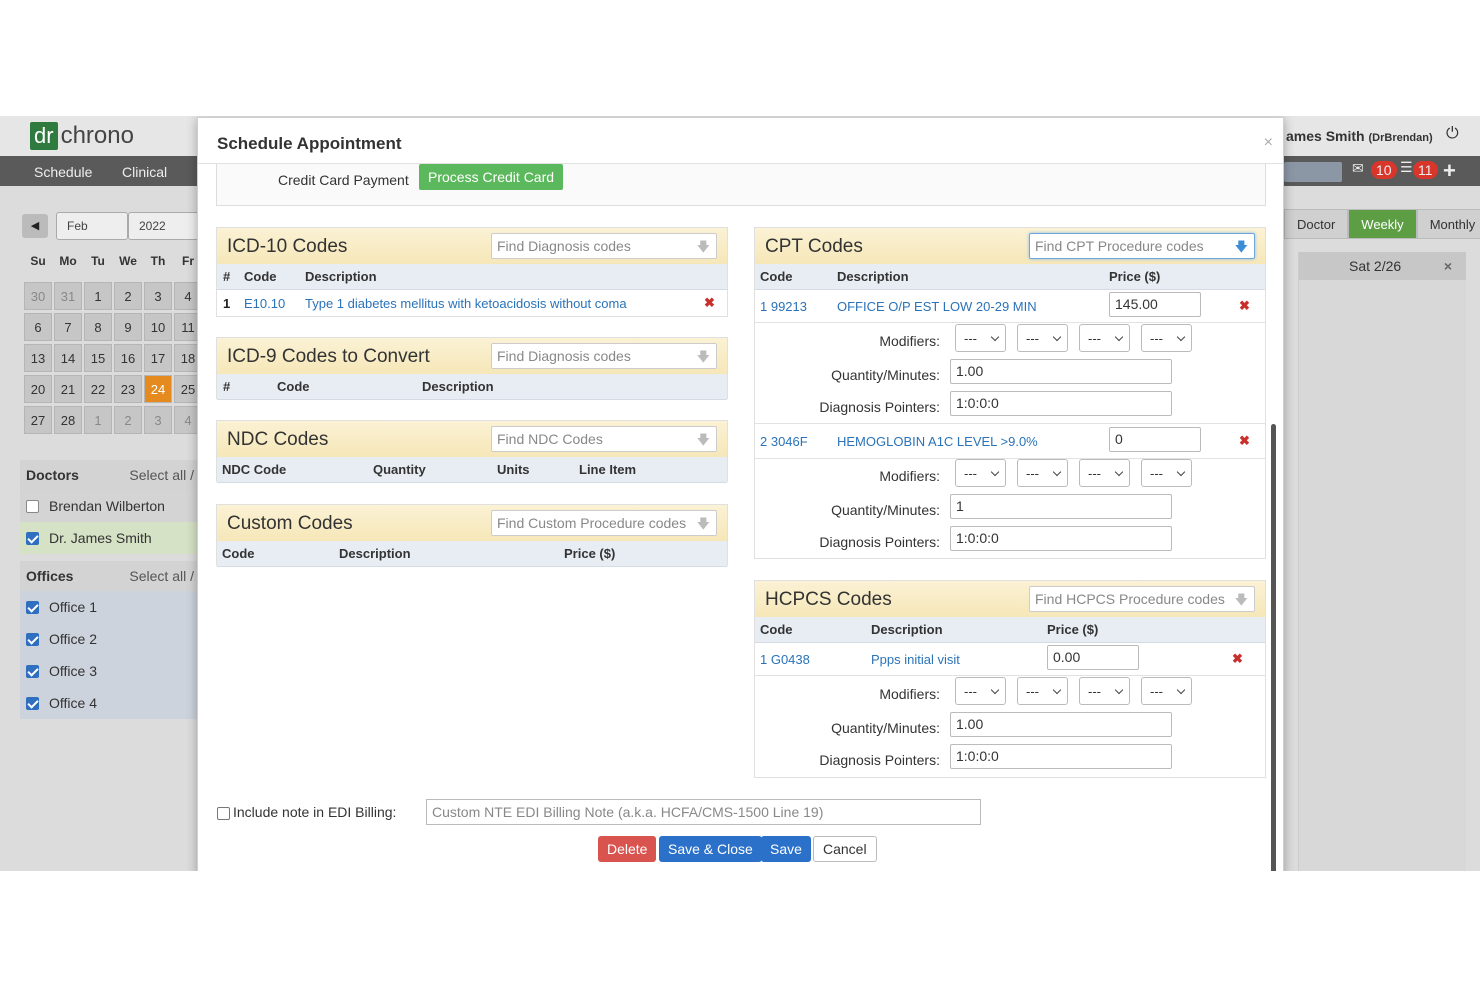  What do you see at coordinates (786, 849) in the screenshot?
I see `save-button: Save` at bounding box center [786, 849].